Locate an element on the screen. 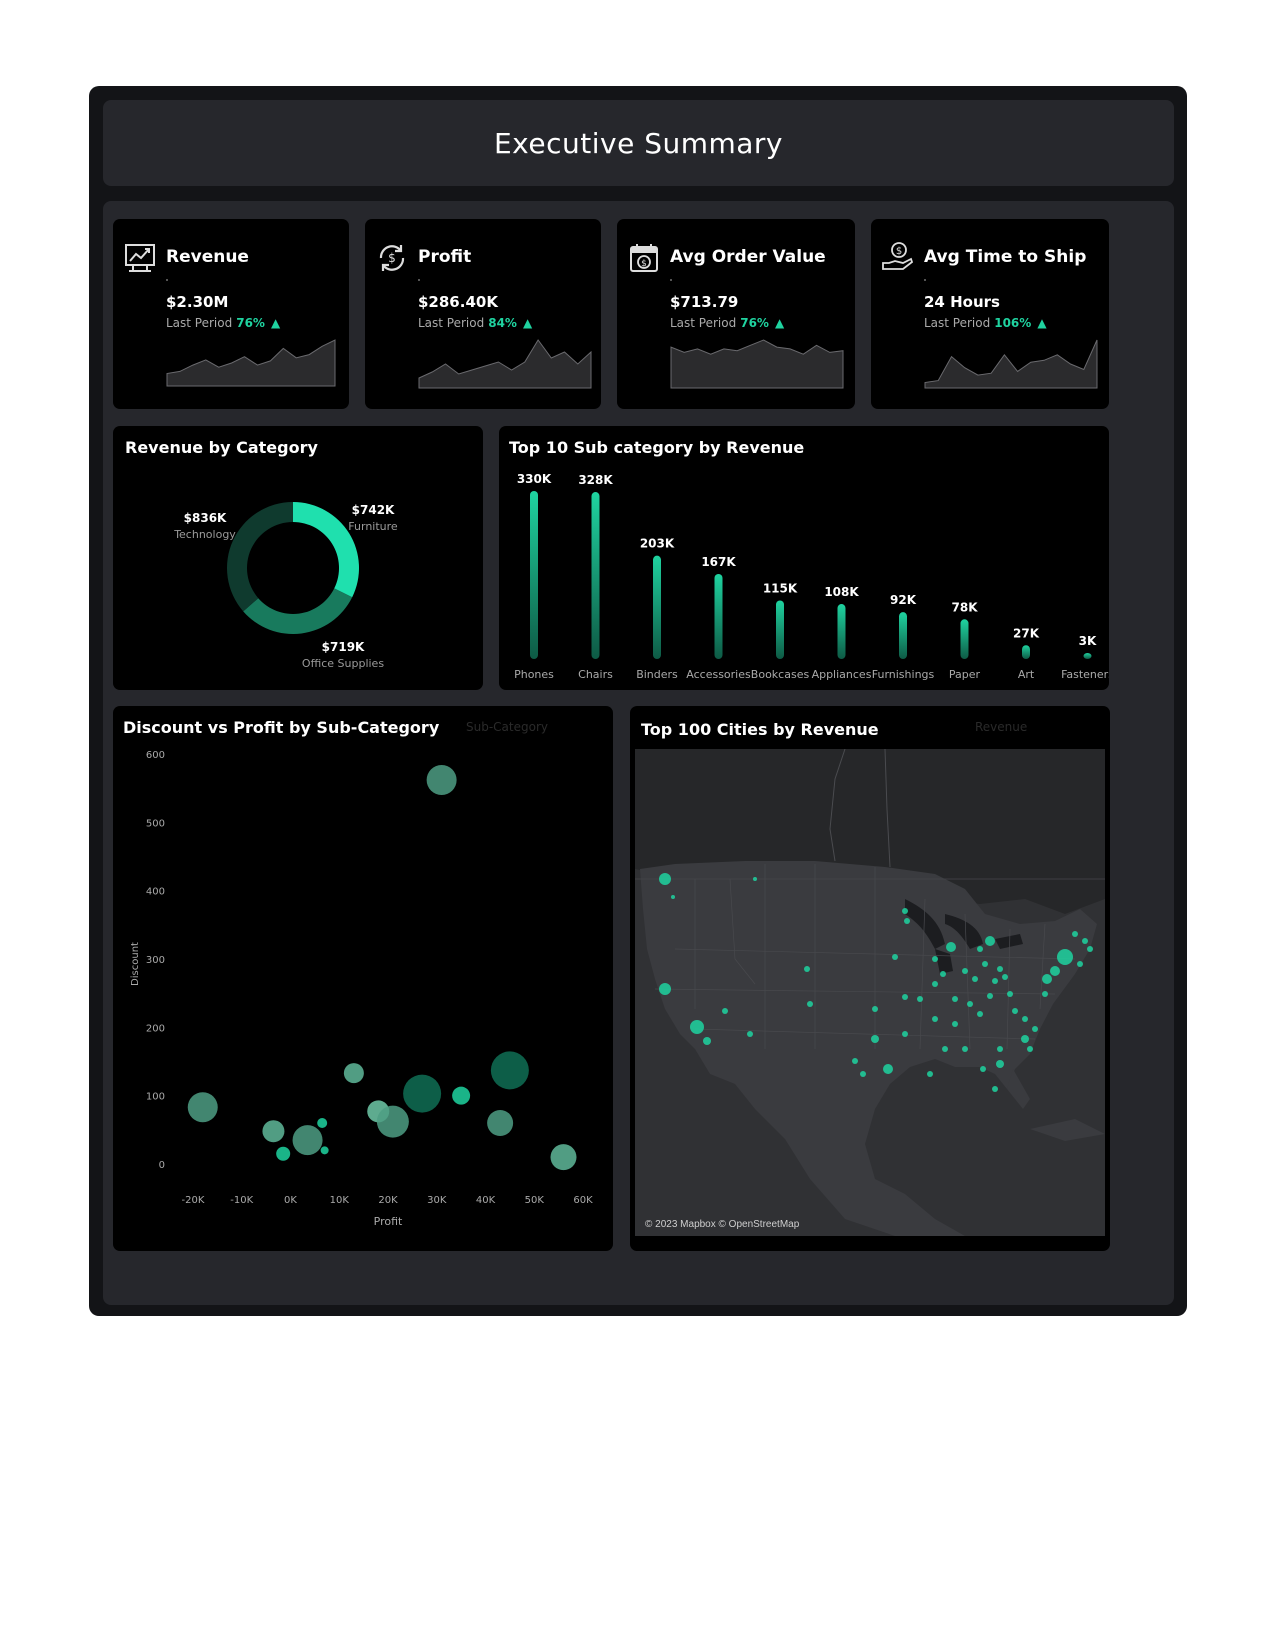  map-credit: © 2023 Mapbox © OpenStreetMap is located at coordinates (722, 1224).